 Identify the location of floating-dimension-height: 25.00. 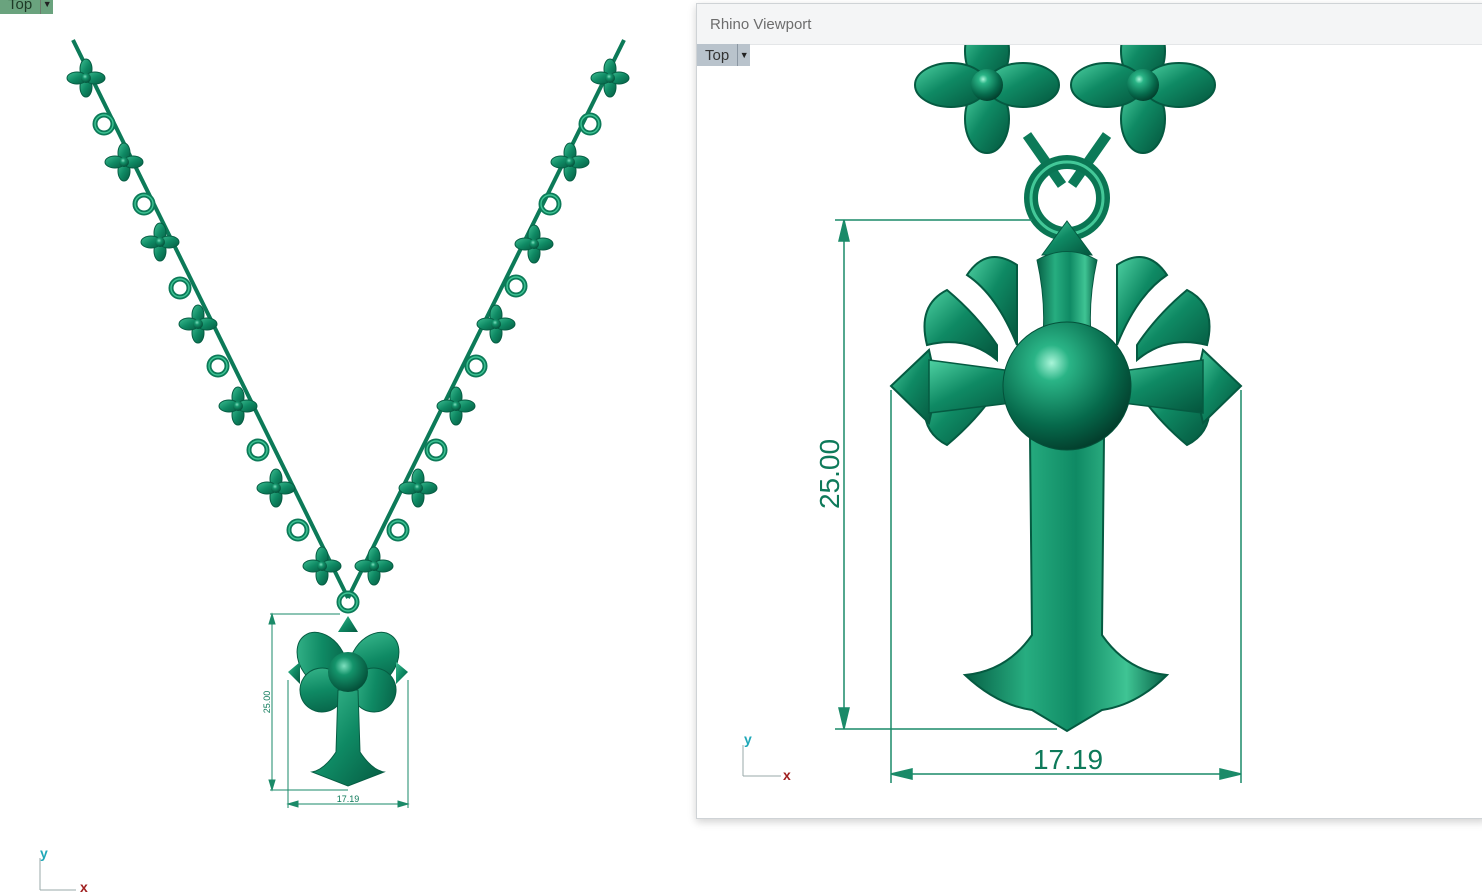
(829, 474).